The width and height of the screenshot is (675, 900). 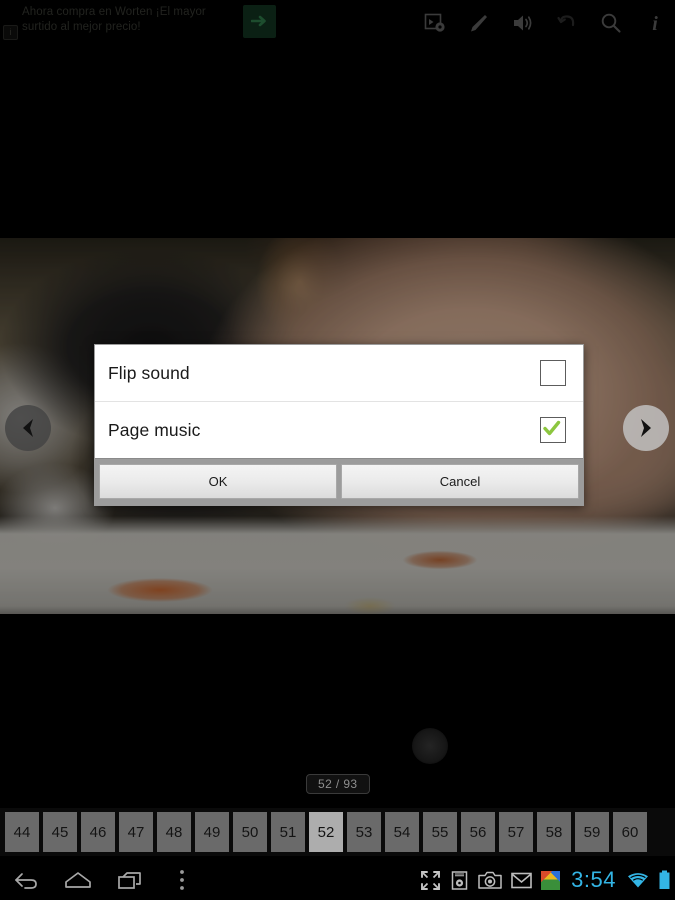 I want to click on info-icon: i, so click(x=655, y=23).